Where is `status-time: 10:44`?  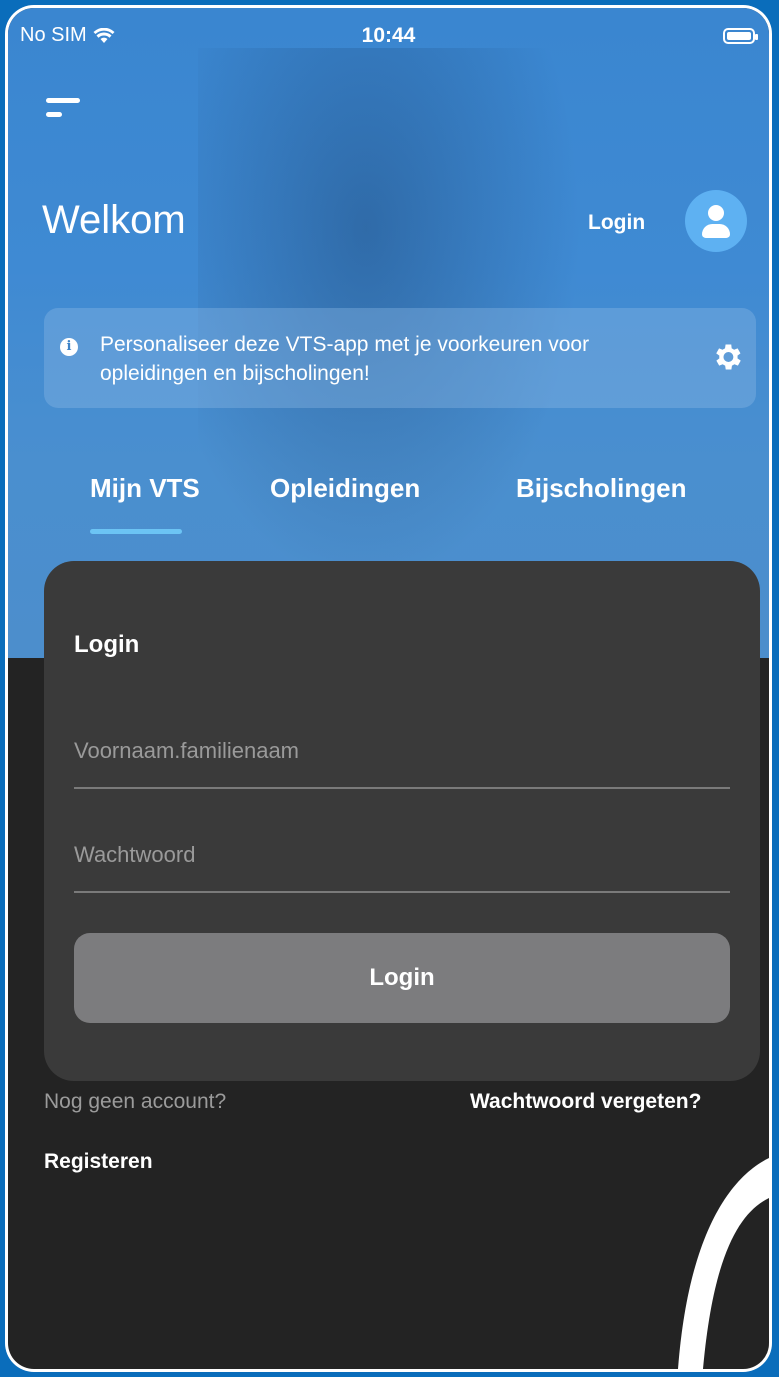 status-time: 10:44 is located at coordinates (388, 35).